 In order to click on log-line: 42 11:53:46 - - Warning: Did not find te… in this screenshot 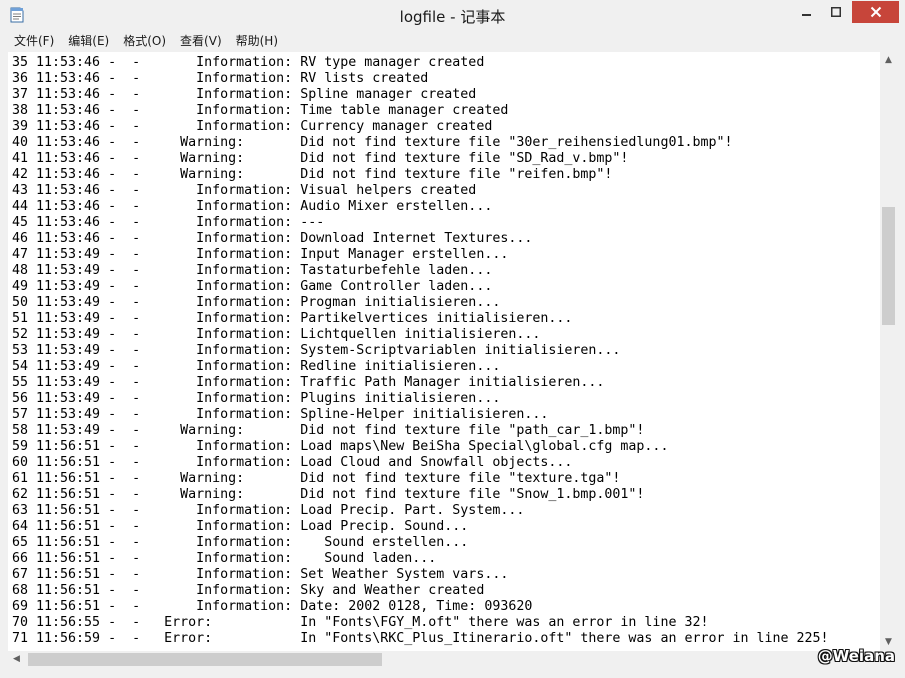, I will do `click(312, 174)`.